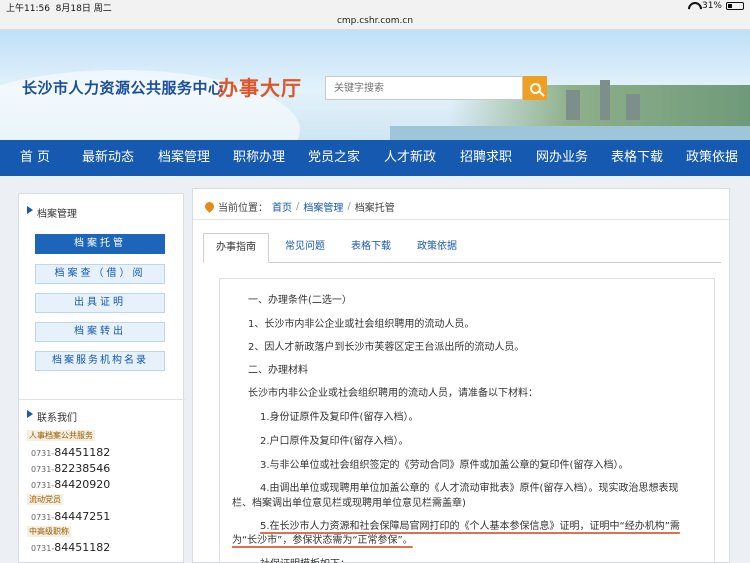 Image resolution: width=750 pixels, height=563 pixels. What do you see at coordinates (735, 6) in the screenshot?
I see `battery-icon` at bounding box center [735, 6].